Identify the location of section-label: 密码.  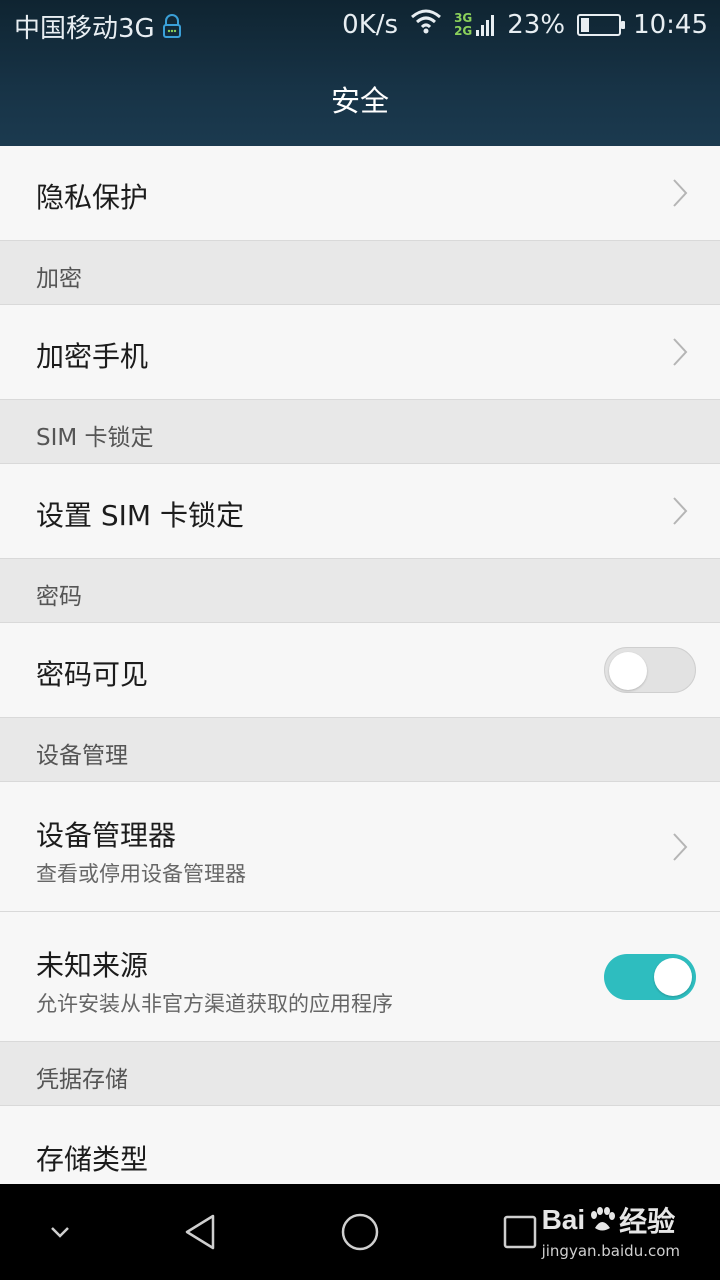
(59, 597).